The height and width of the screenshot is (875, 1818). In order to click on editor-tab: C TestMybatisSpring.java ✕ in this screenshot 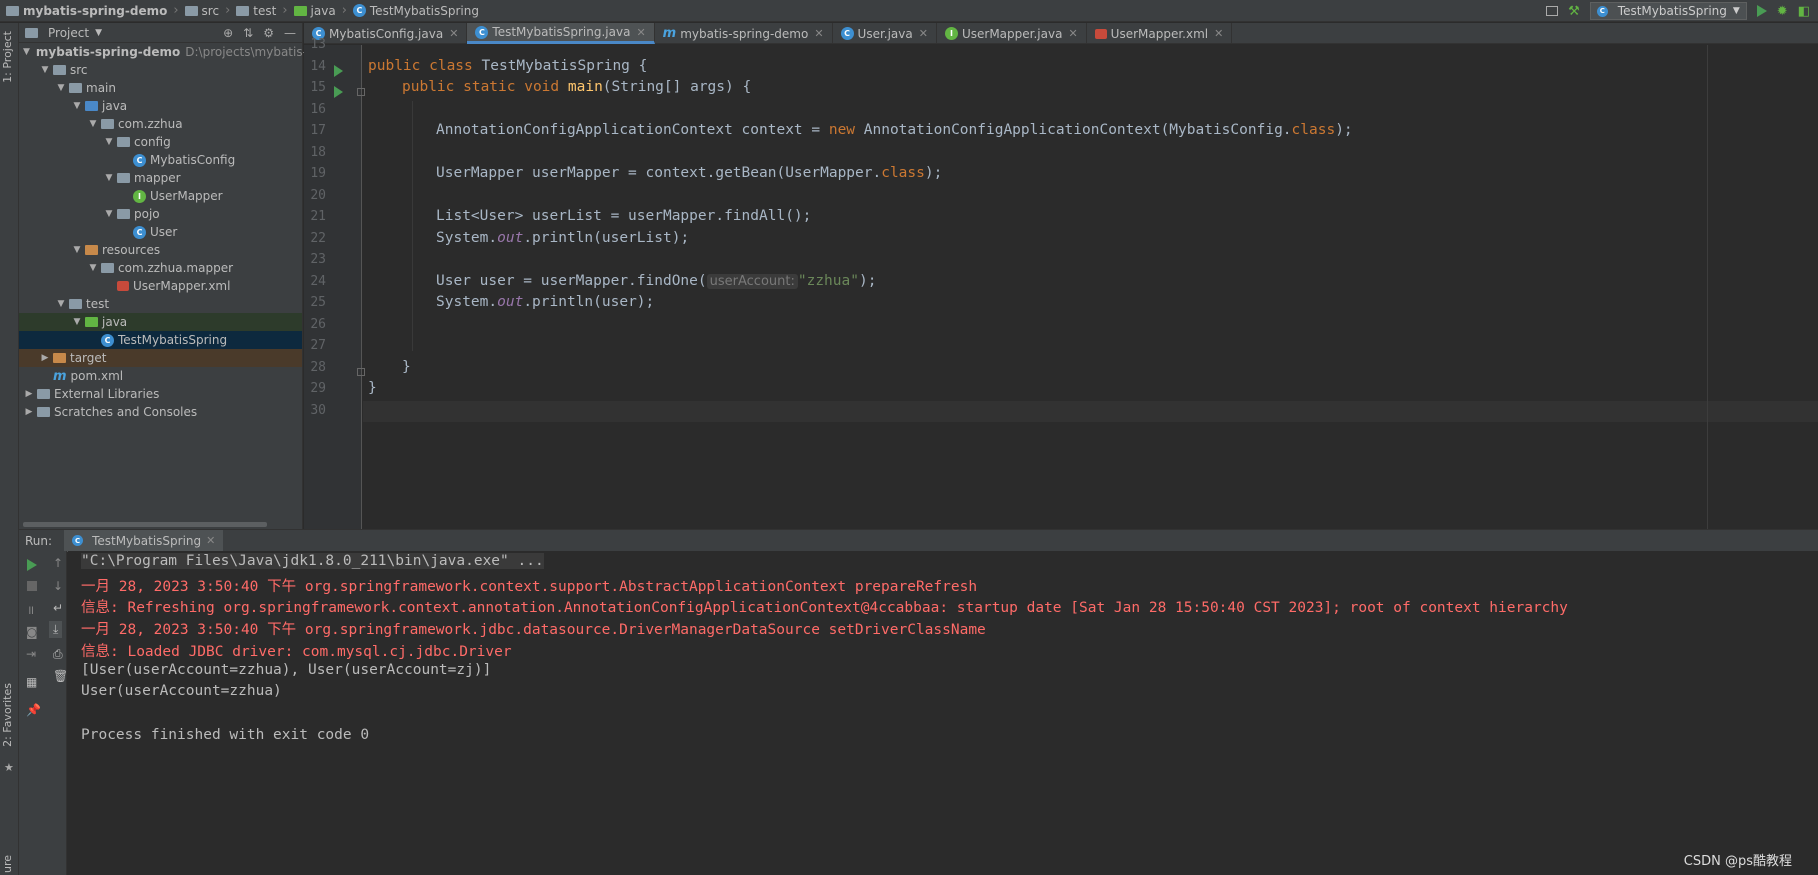, I will do `click(561, 33)`.